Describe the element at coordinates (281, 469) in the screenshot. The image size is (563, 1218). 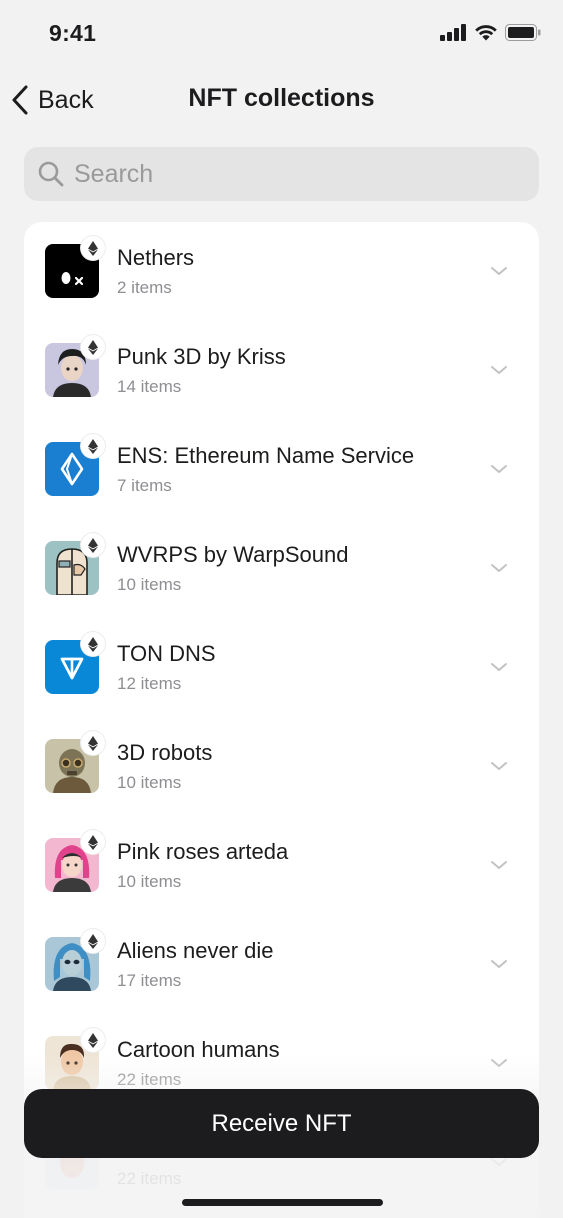
I see `collection-item-ens: ENS: Ethereum Name Service 7 items` at that location.